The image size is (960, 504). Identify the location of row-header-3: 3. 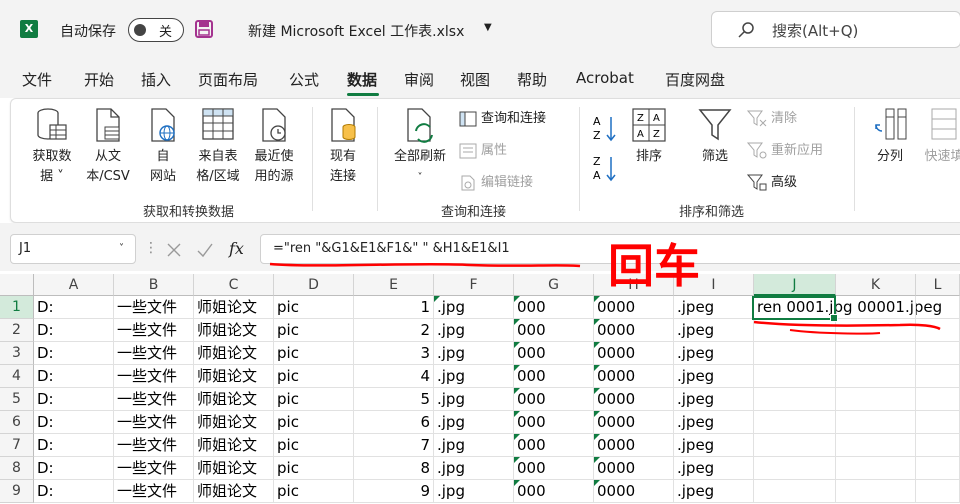
(17, 353).